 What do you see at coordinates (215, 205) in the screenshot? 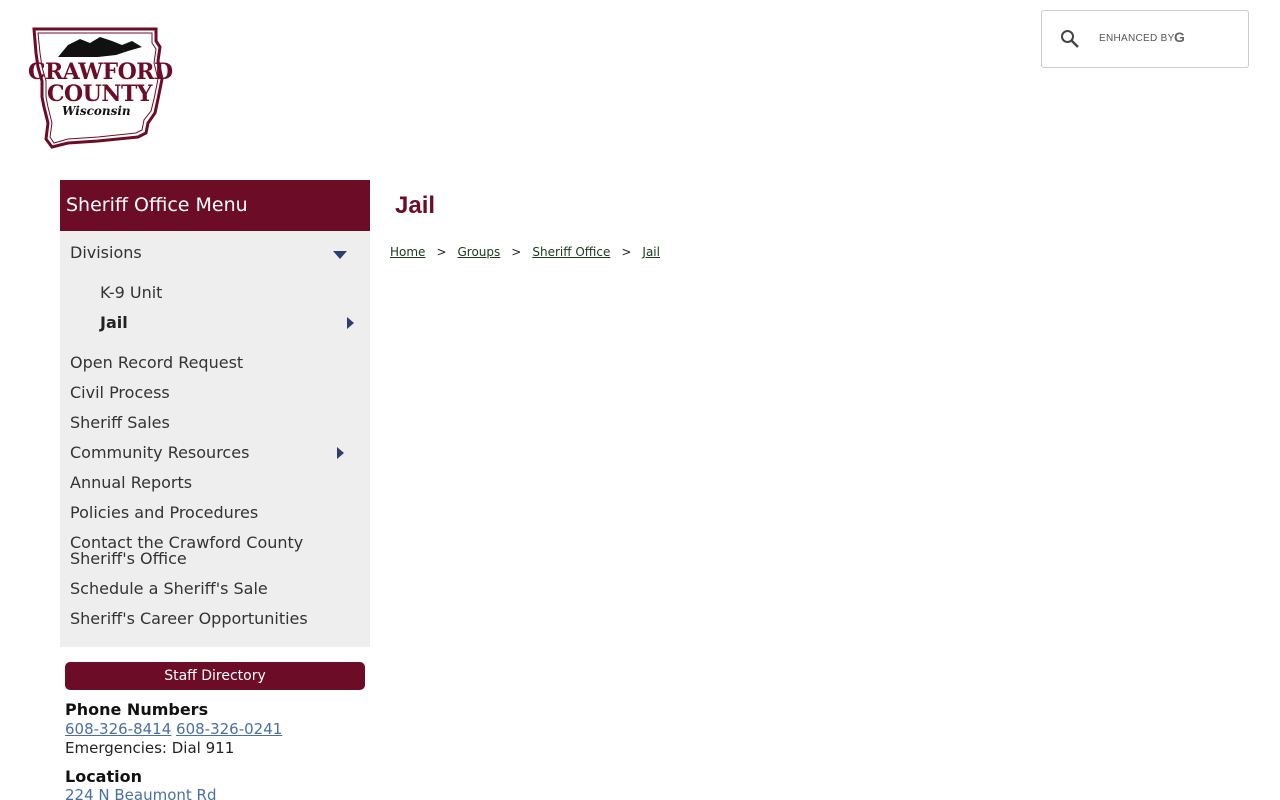
I see `sidebar-title: Sheriff Office Menu` at bounding box center [215, 205].